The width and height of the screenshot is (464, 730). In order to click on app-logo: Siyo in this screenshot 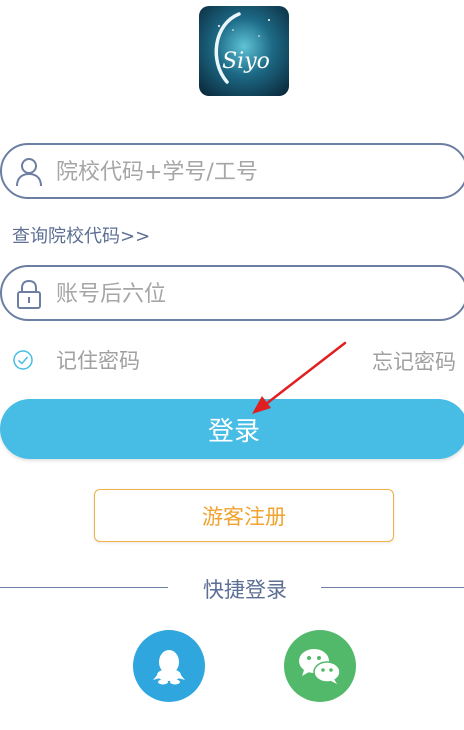, I will do `click(244, 51)`.